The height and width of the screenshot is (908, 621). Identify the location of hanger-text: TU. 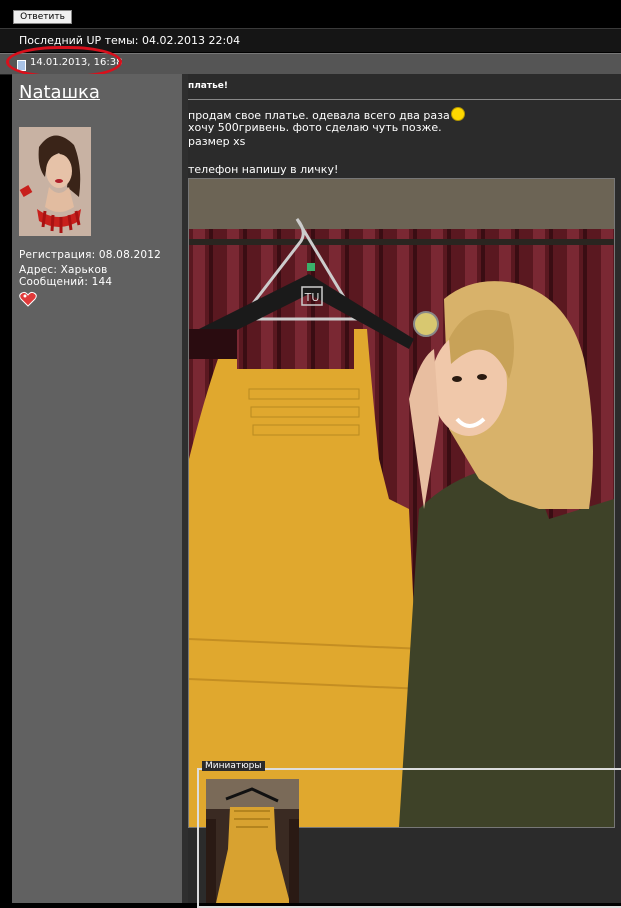
(312, 297).